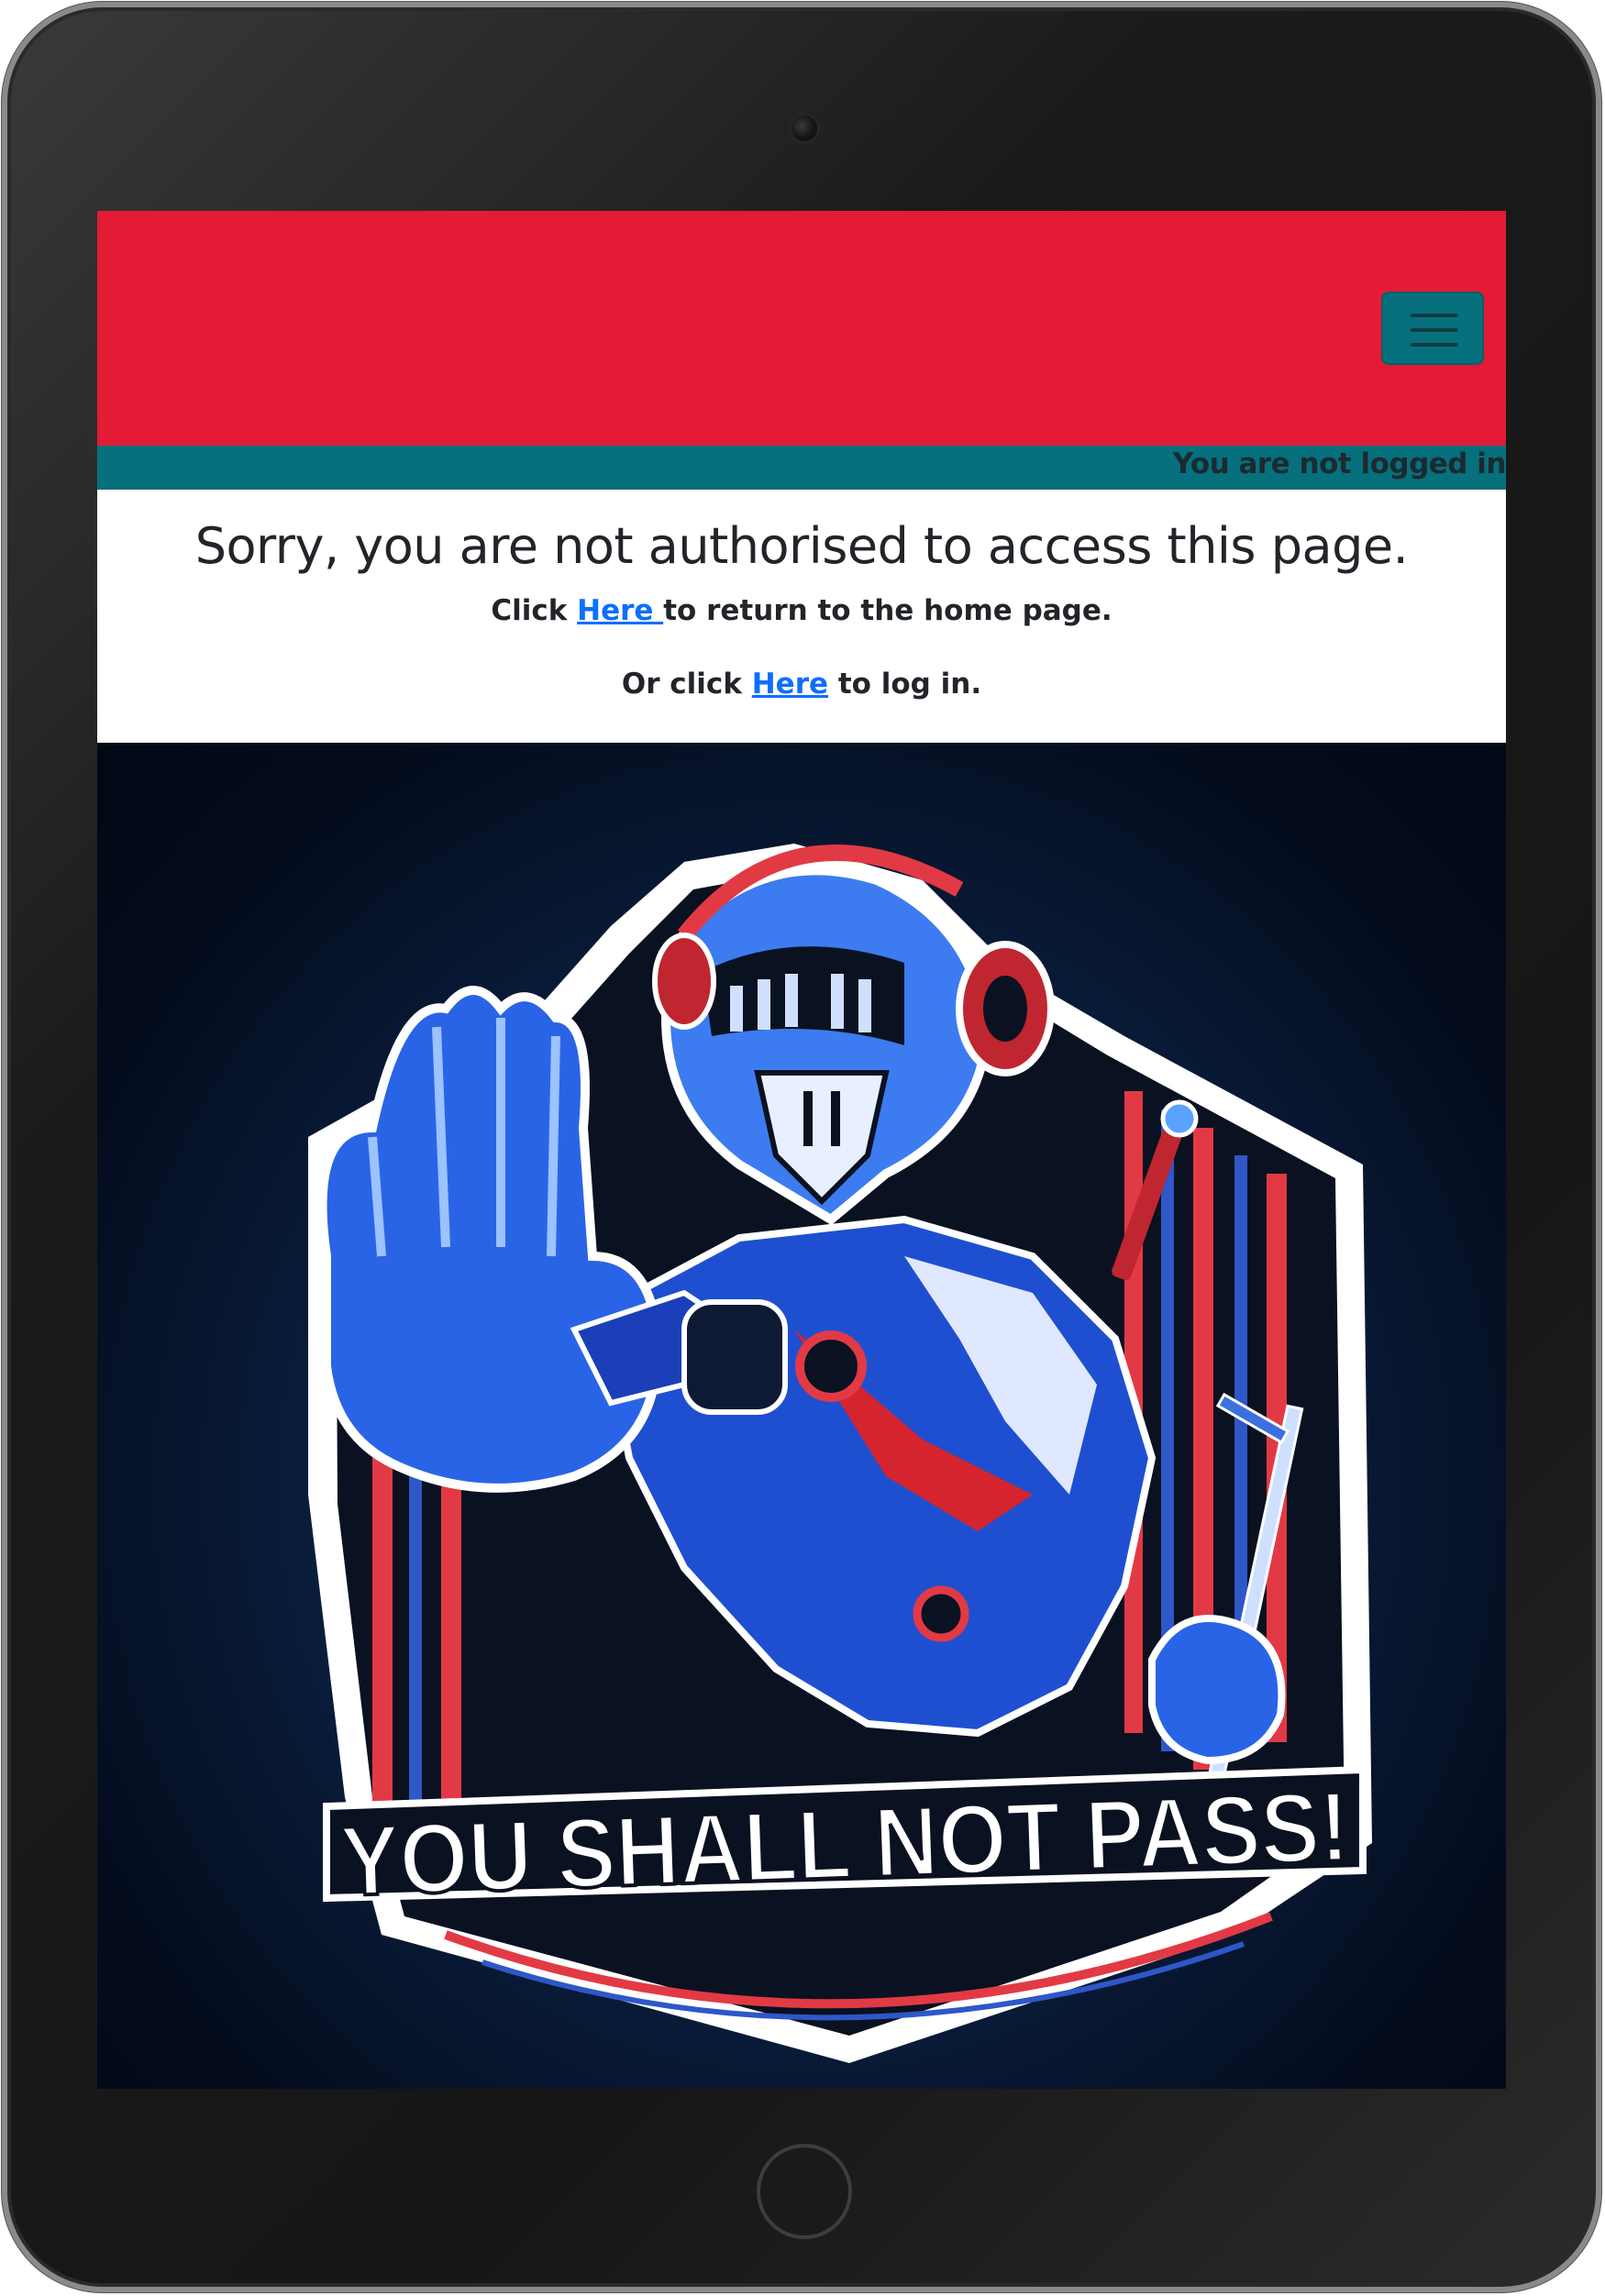 The image size is (1605, 2296). Describe the element at coordinates (1339, 463) in the screenshot. I see `login-status-text: You are not logged in` at that location.